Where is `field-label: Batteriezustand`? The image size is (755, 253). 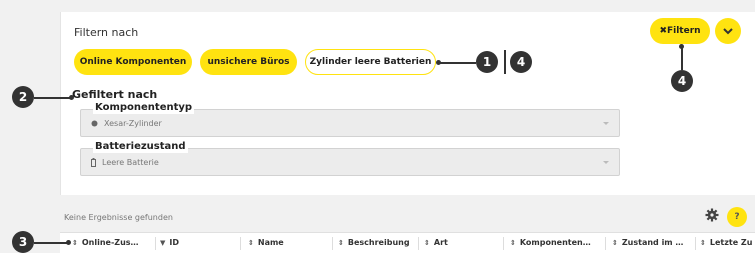
field-label: Batteriezustand is located at coordinates (140, 147).